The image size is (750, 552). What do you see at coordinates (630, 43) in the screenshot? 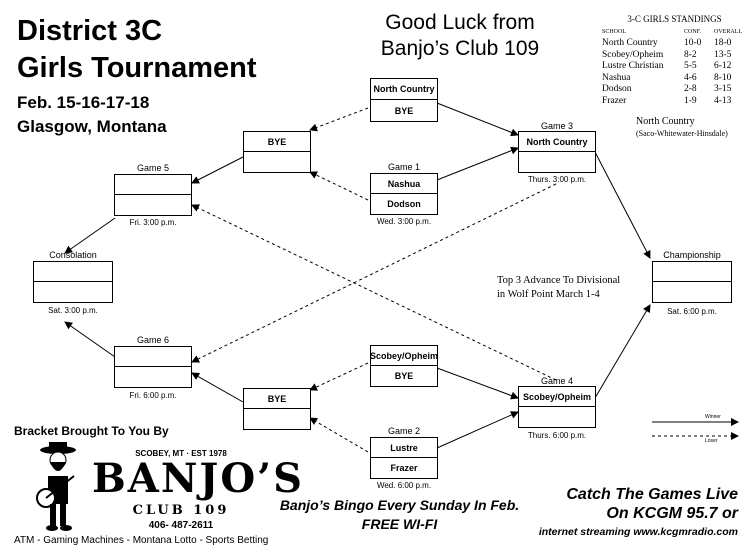
I see `standings-cell-school: North Country` at bounding box center [630, 43].